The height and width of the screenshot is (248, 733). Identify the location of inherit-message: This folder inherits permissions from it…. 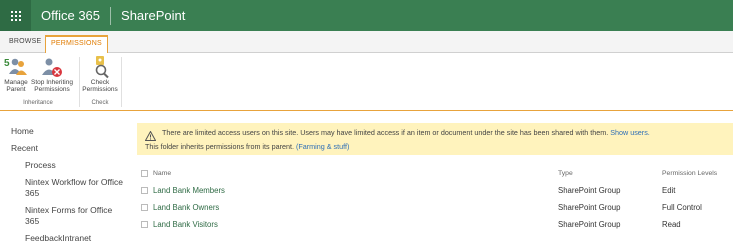
(247, 146).